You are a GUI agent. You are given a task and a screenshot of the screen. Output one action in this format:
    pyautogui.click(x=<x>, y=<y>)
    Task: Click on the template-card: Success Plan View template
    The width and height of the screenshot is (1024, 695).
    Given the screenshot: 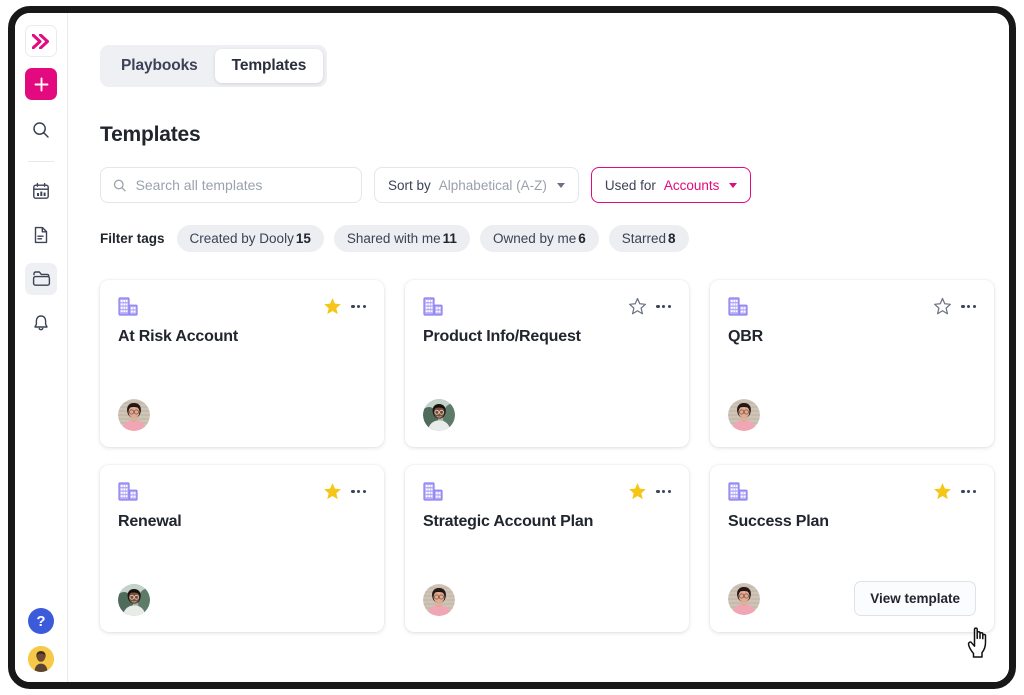 What is the action you would take?
    pyautogui.click(x=852, y=548)
    